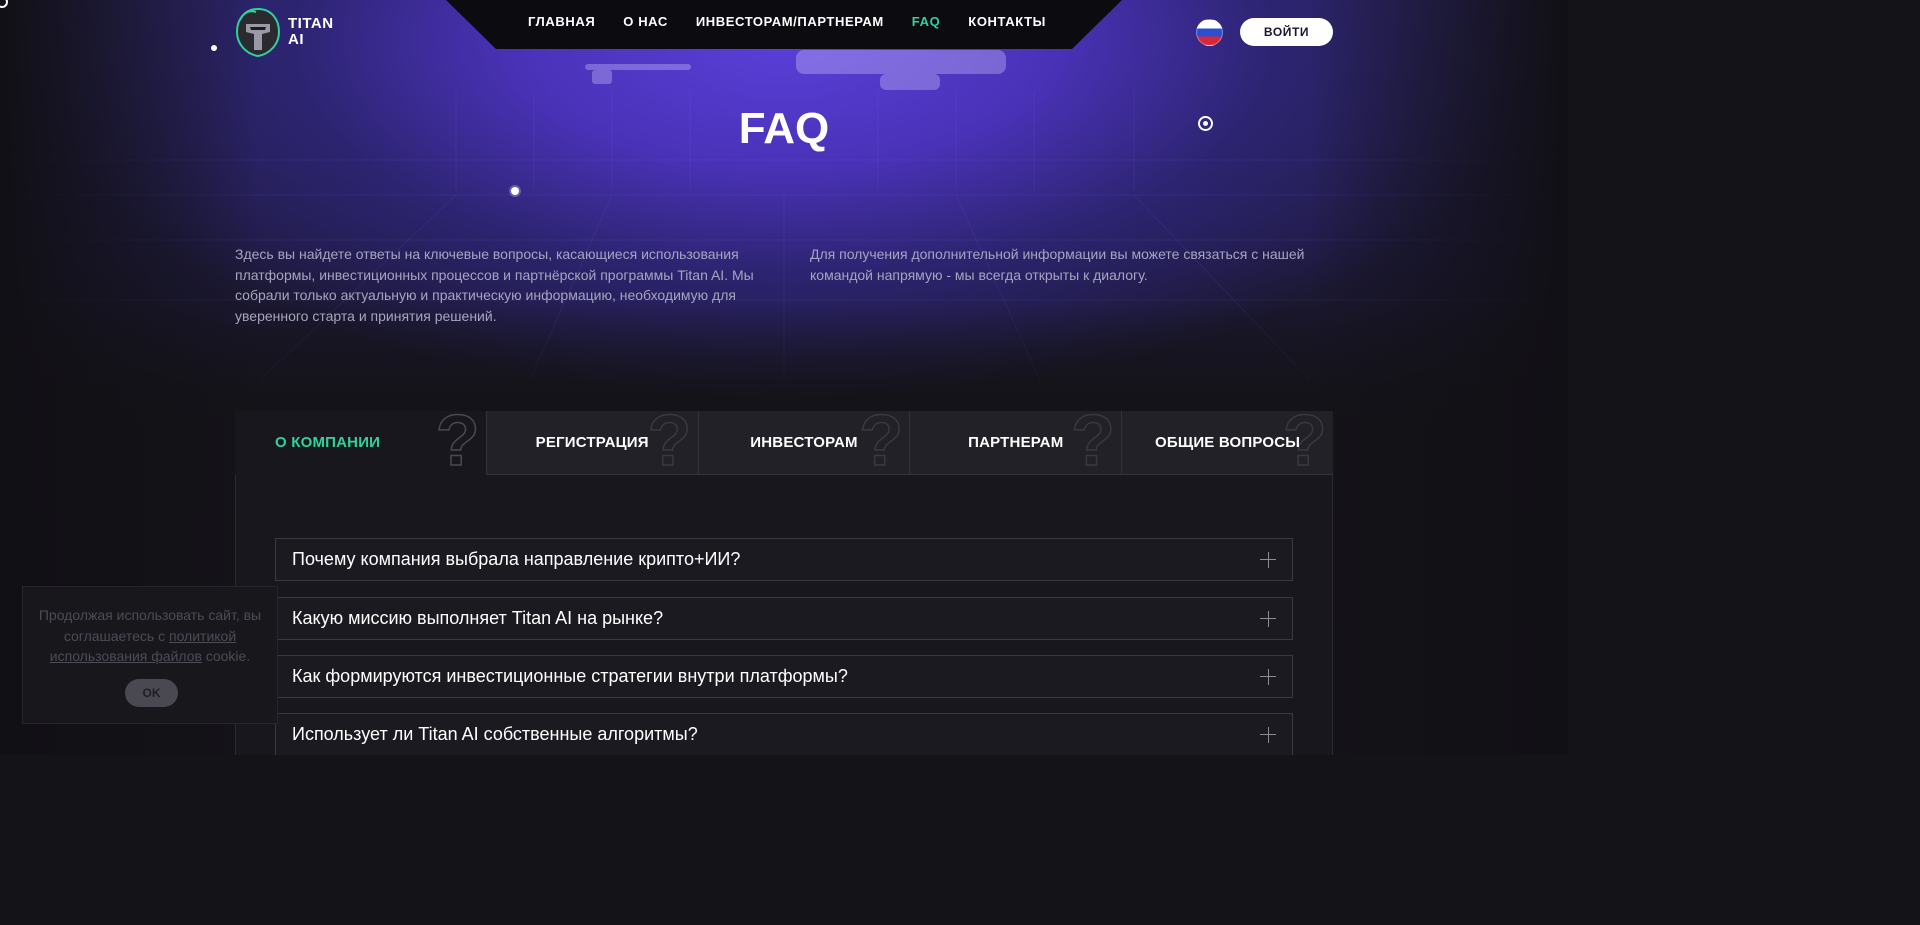  I want to click on tab-registration: ? РЕГИСТРАЦИЯ, so click(592, 443).